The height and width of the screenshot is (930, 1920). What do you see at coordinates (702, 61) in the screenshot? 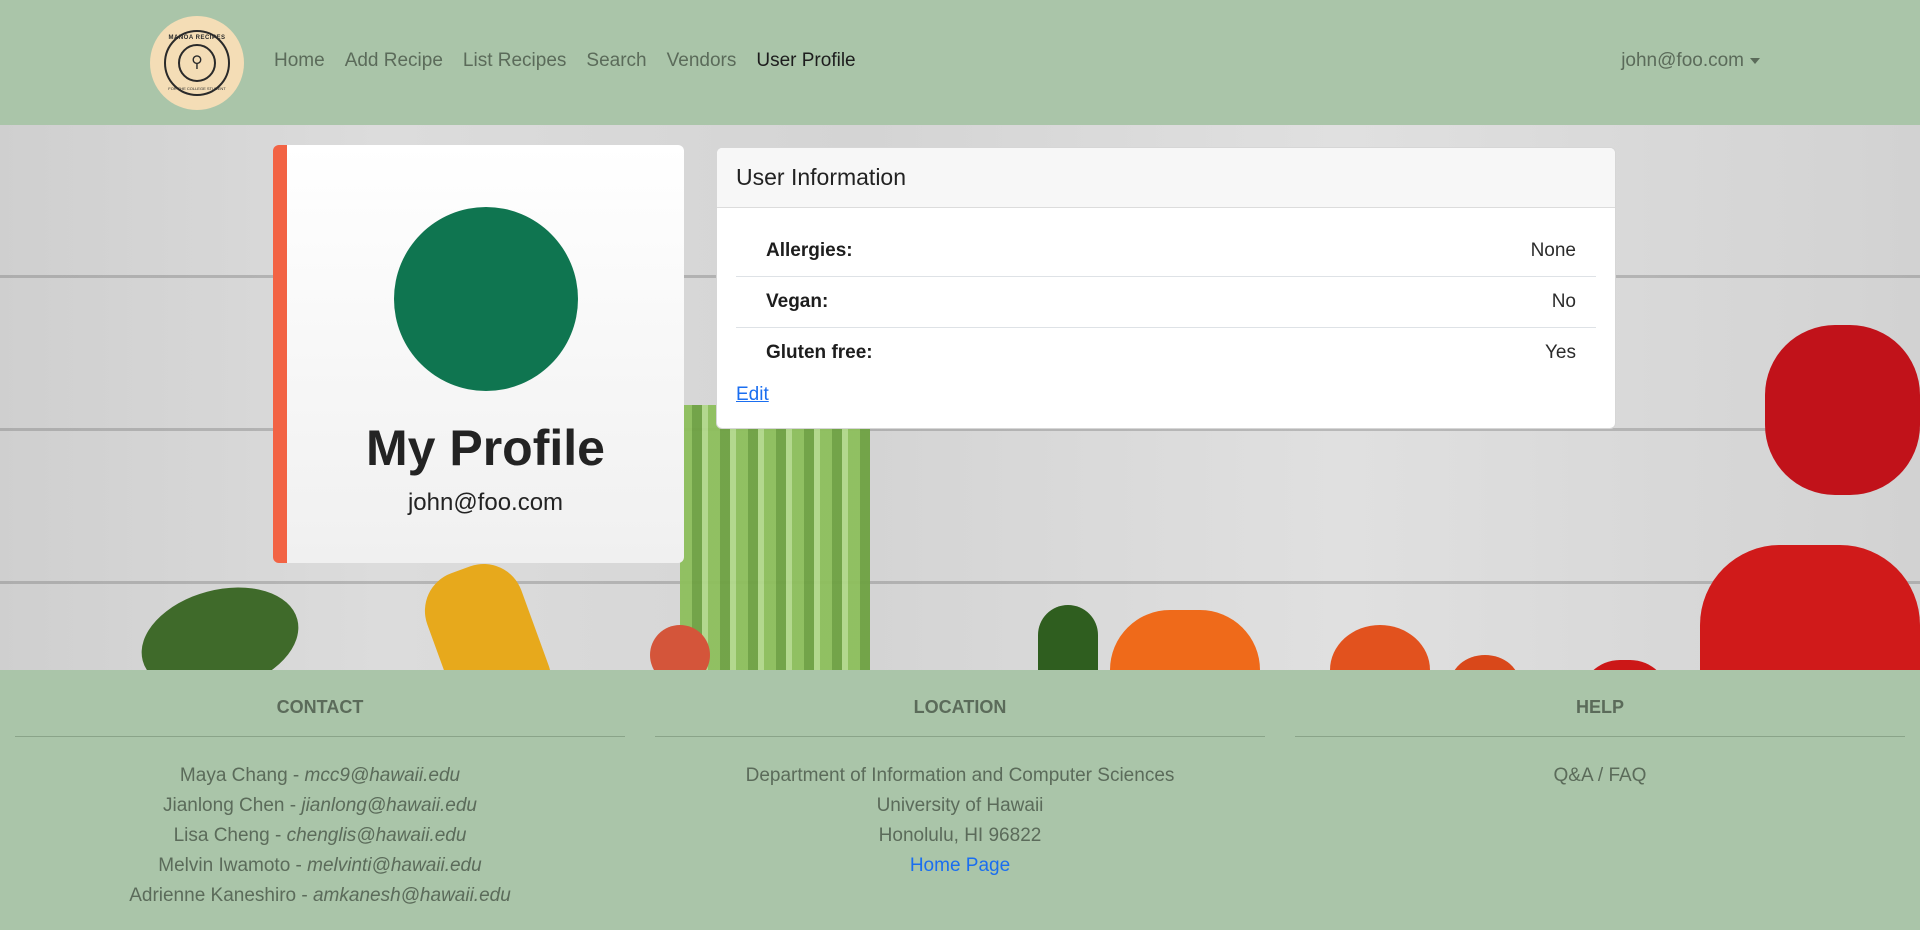
I see `nav-vendors: Vendors` at bounding box center [702, 61].